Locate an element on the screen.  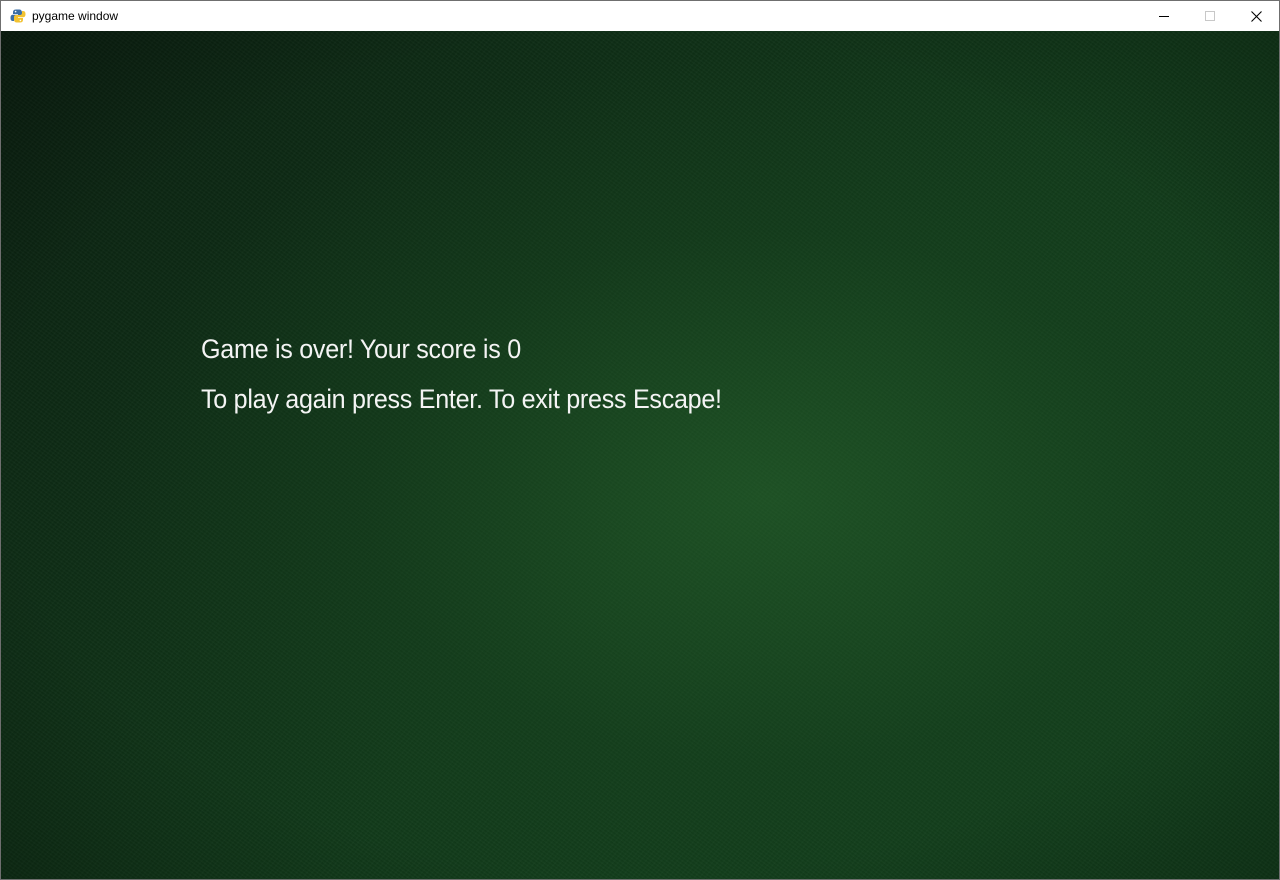
maximize-icon is located at coordinates (1210, 16).